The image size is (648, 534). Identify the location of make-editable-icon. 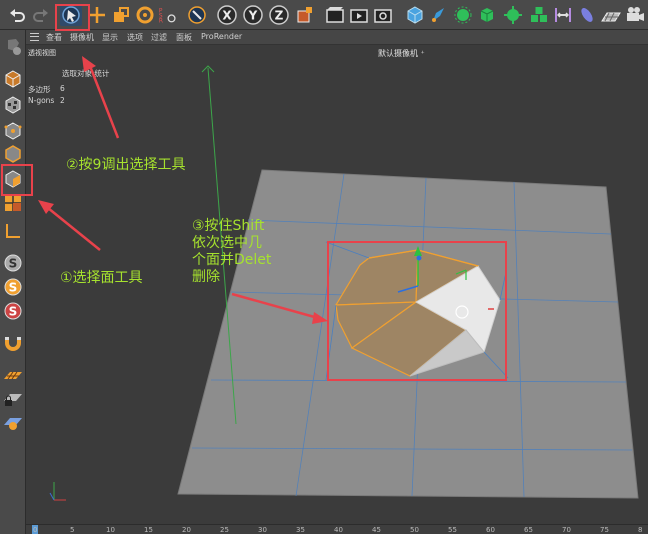
(13, 47).